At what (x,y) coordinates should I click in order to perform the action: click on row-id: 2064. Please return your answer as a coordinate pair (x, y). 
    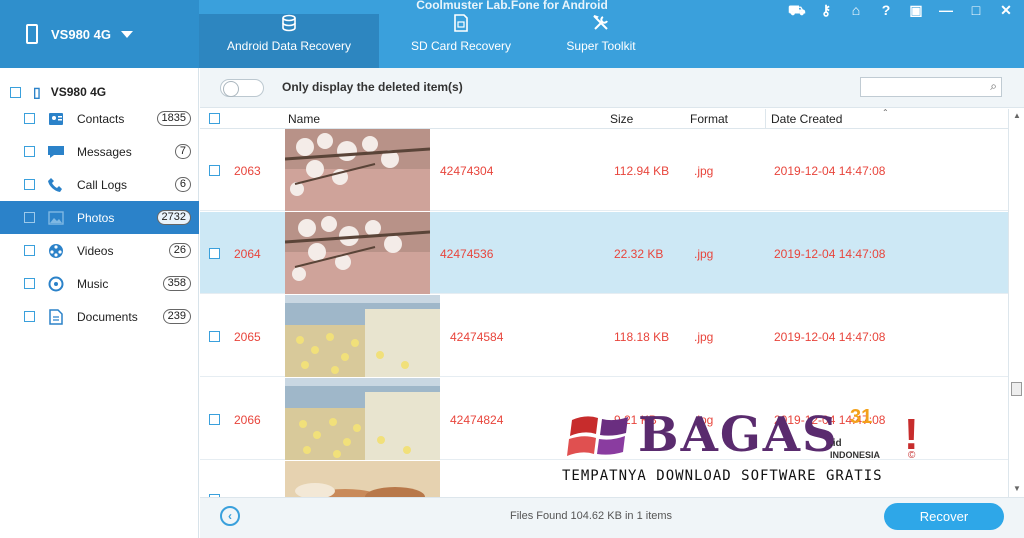
    Looking at the image, I should click on (247, 254).